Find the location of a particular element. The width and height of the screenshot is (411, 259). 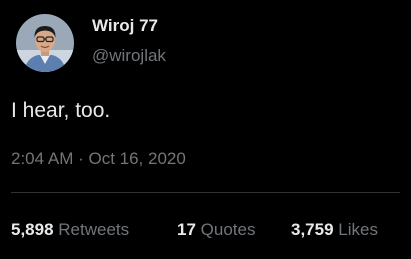

likes-stat: 3,759 Likes is located at coordinates (334, 230).